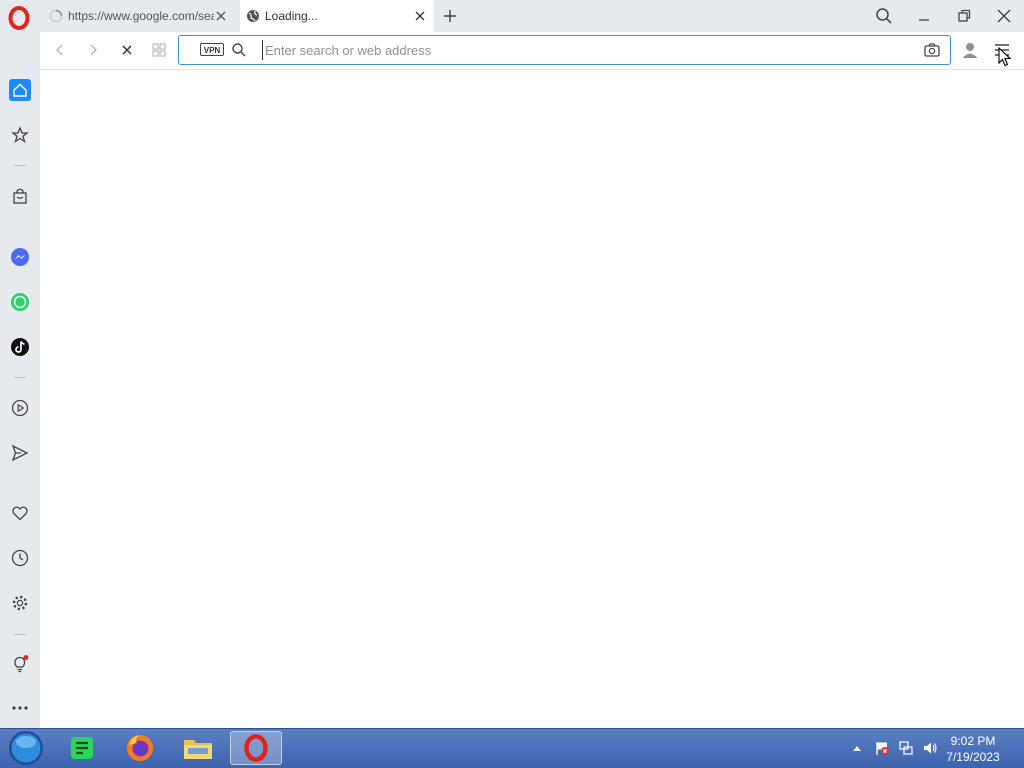 This screenshot has height=768, width=1024. Describe the element at coordinates (964, 16) in the screenshot. I see `restore-icon` at that location.